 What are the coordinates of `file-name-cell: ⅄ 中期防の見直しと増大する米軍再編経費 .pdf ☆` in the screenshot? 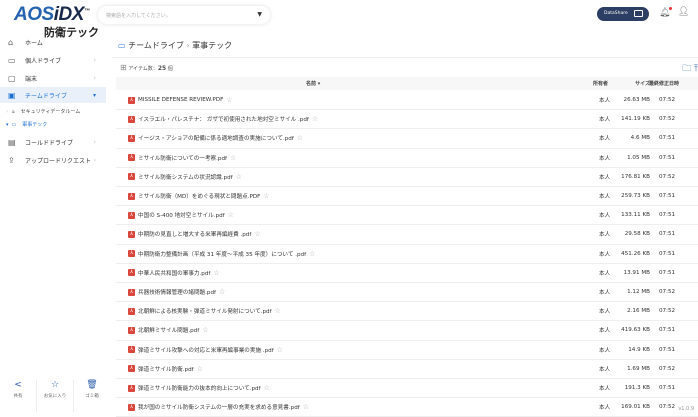 It's located at (194, 234).